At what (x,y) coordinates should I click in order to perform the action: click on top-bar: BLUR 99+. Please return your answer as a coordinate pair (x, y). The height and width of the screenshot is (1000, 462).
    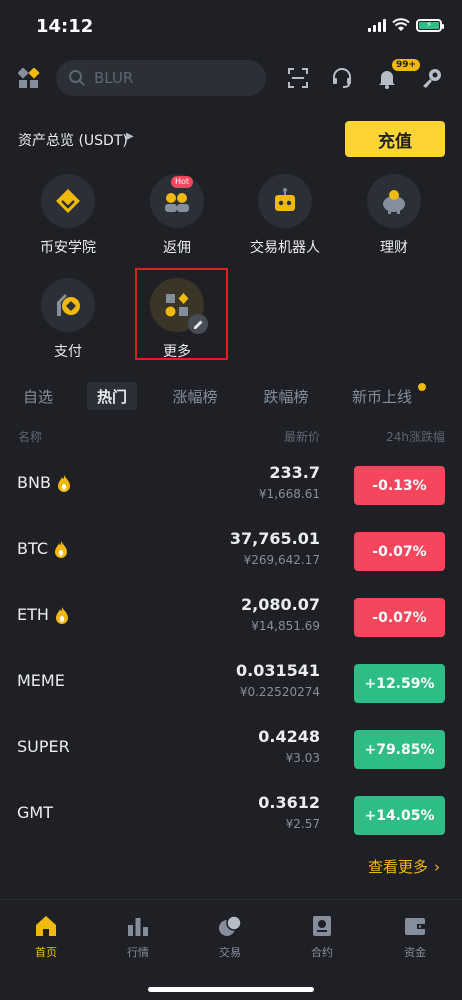
    Looking at the image, I should click on (231, 77).